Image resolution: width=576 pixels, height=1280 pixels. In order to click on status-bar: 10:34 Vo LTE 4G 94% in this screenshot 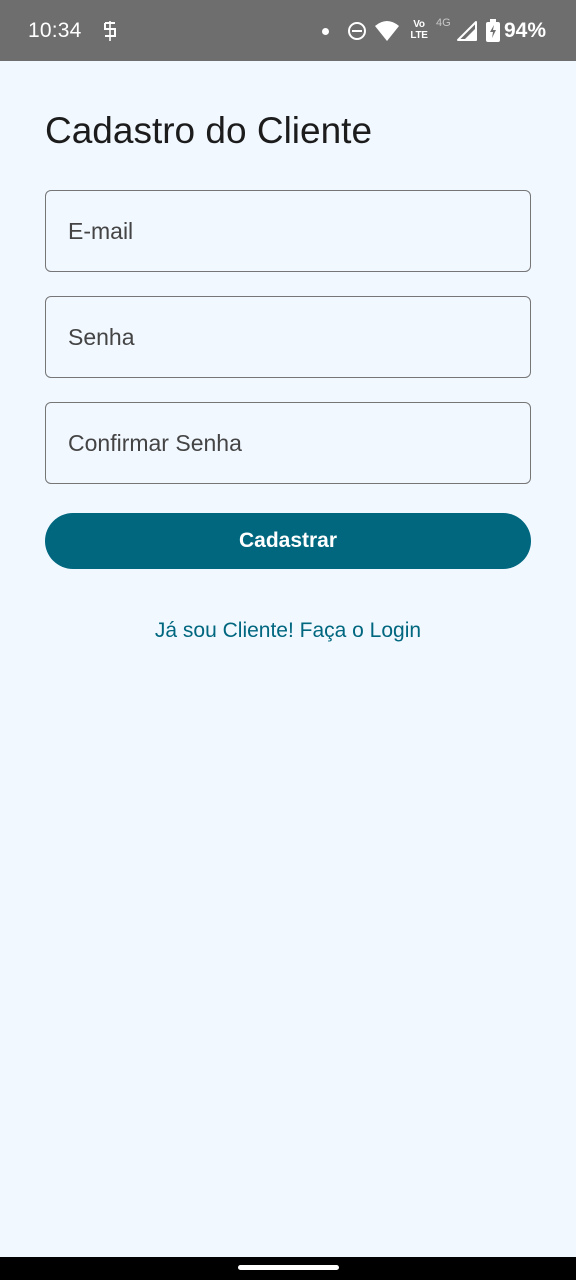, I will do `click(288, 30)`.